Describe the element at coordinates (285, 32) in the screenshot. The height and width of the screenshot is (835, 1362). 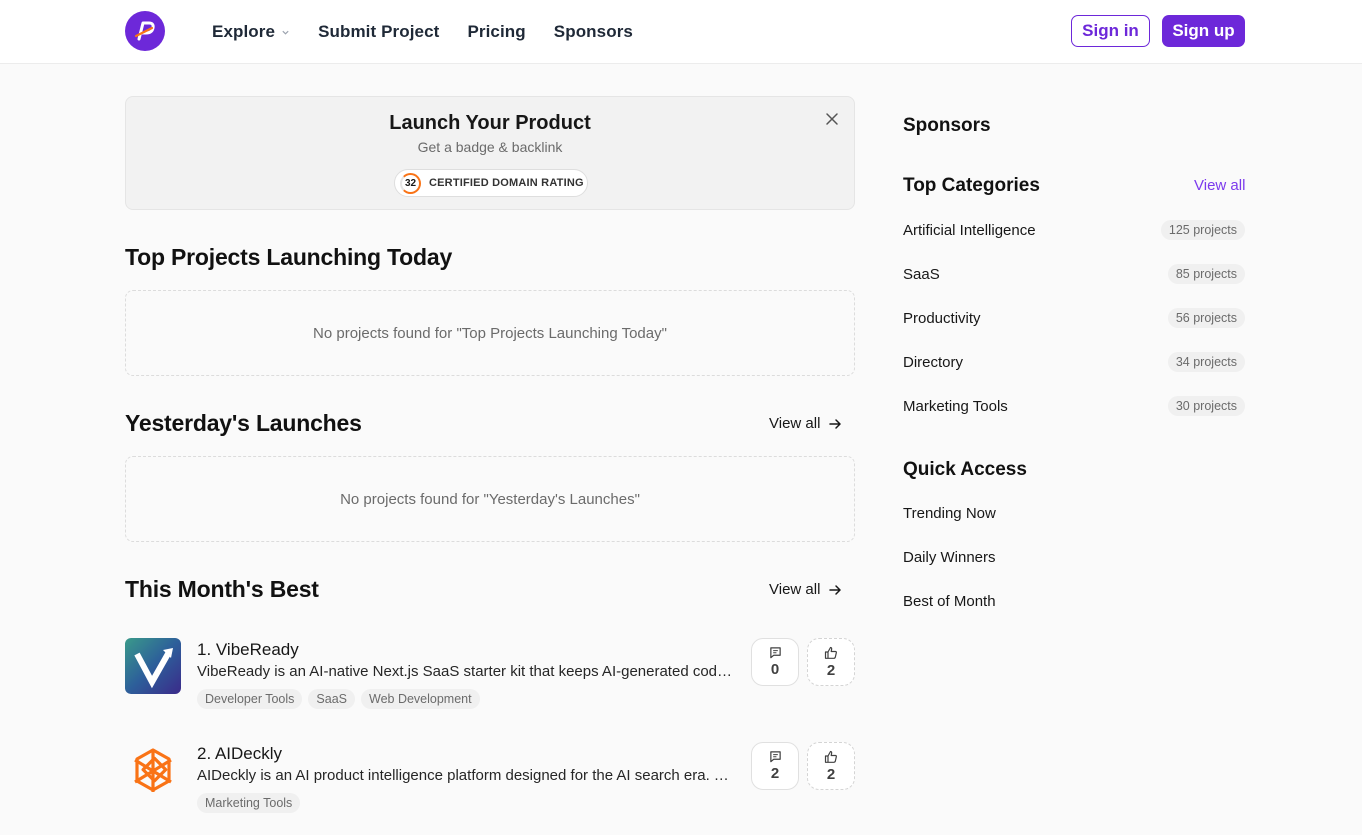
I see `chevron-down-icon` at that location.